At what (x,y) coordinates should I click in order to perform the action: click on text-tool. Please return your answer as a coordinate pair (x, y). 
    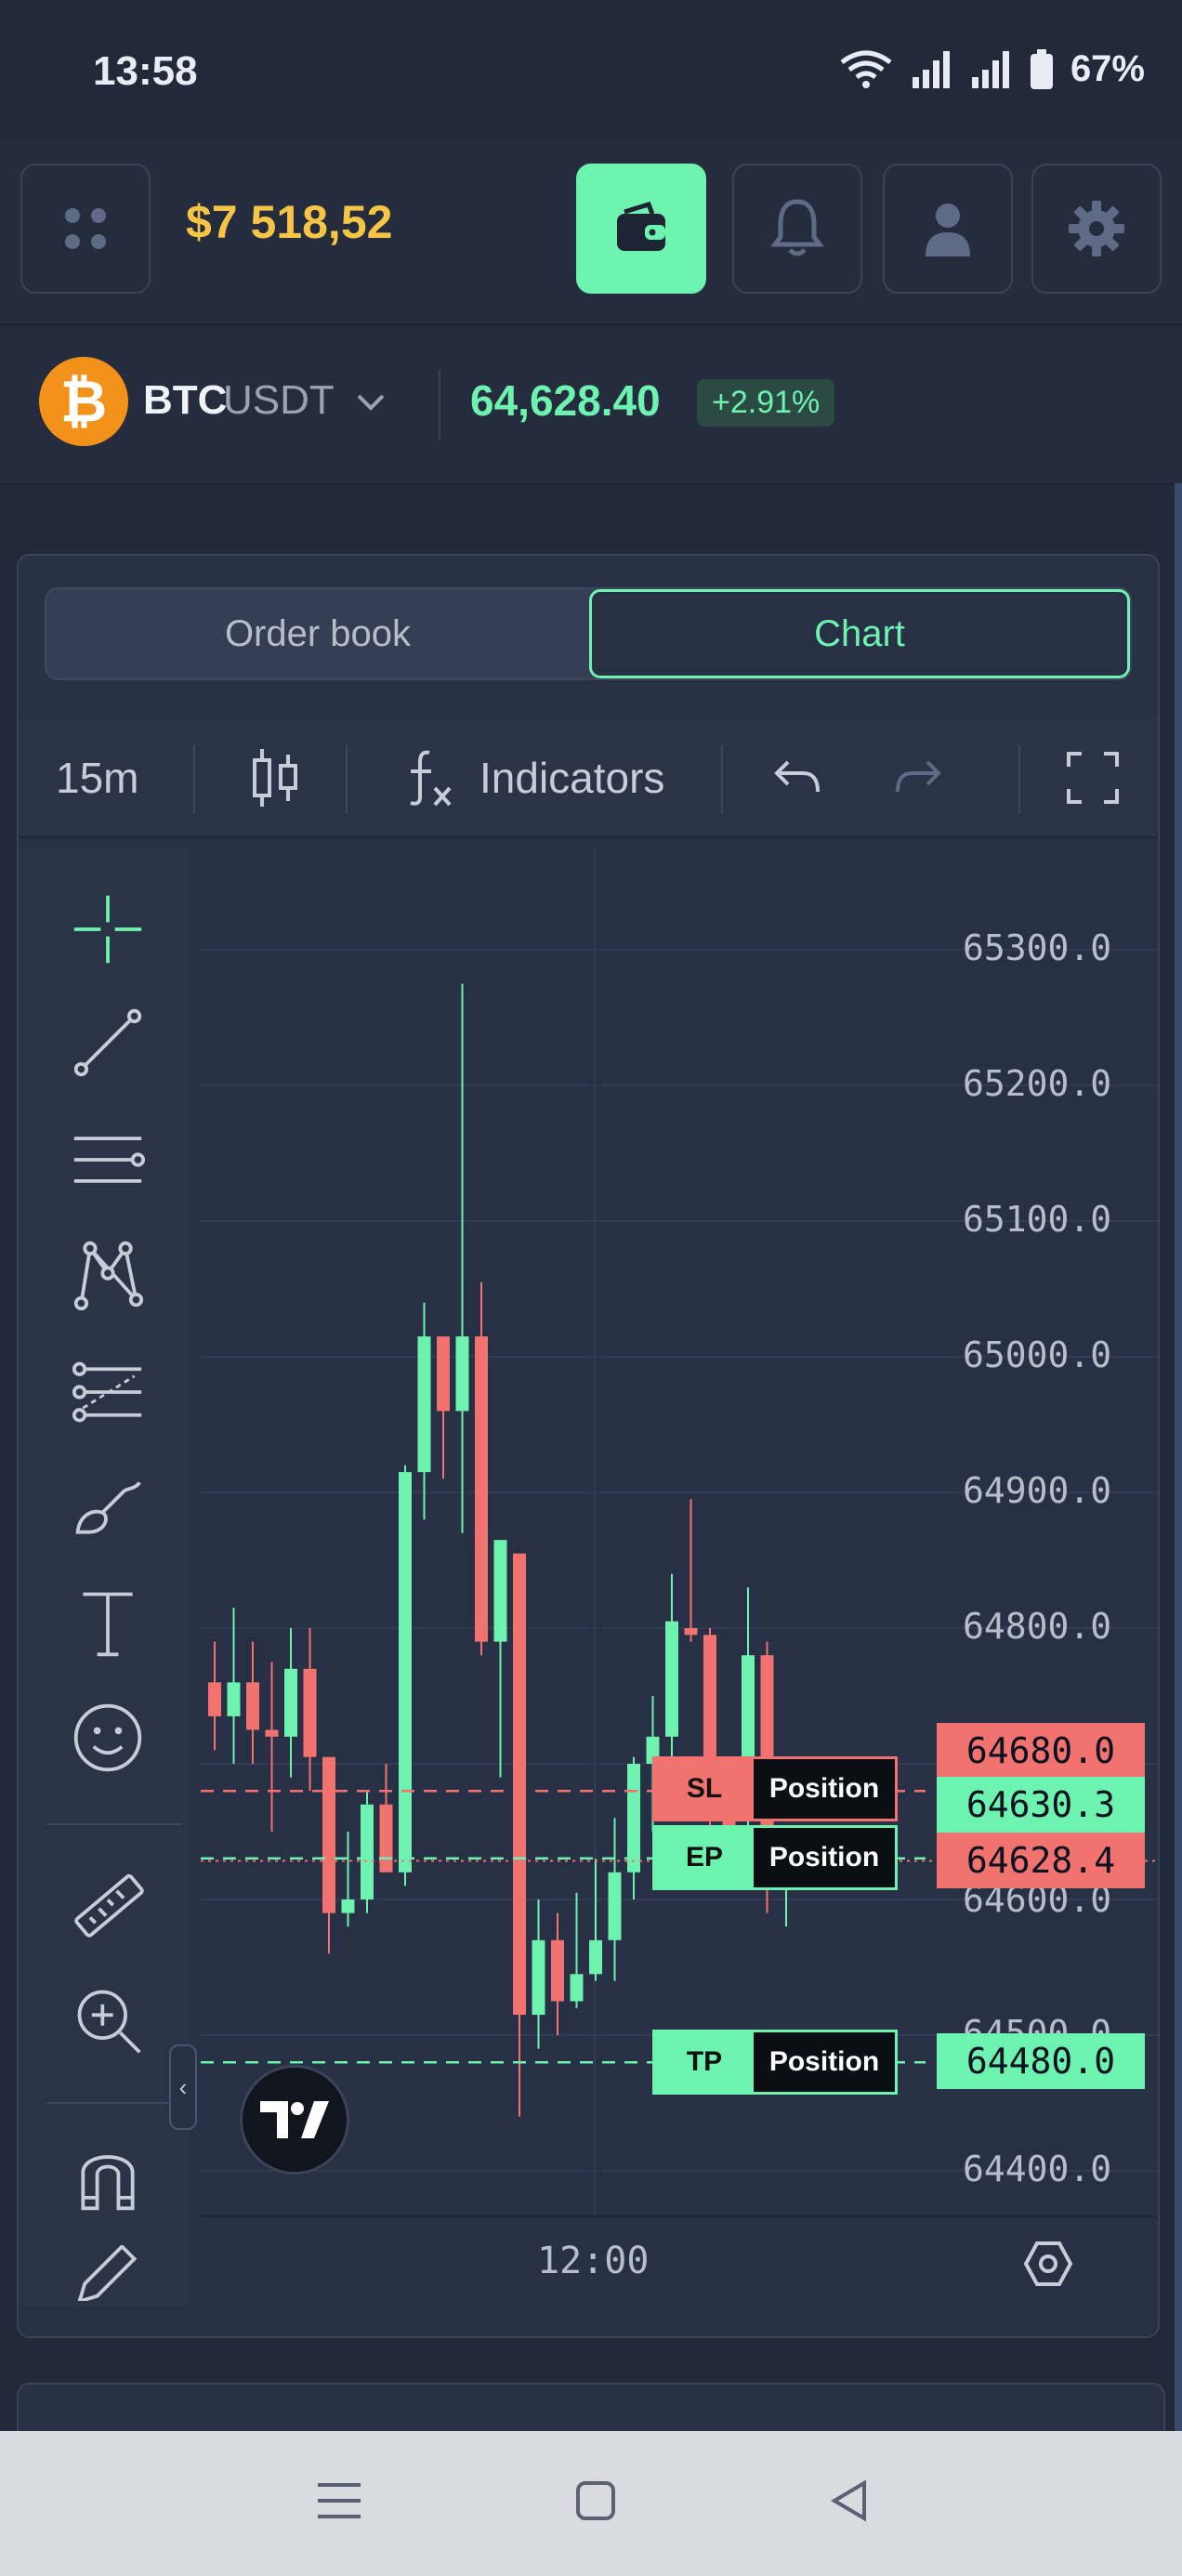
    Looking at the image, I should click on (108, 1622).